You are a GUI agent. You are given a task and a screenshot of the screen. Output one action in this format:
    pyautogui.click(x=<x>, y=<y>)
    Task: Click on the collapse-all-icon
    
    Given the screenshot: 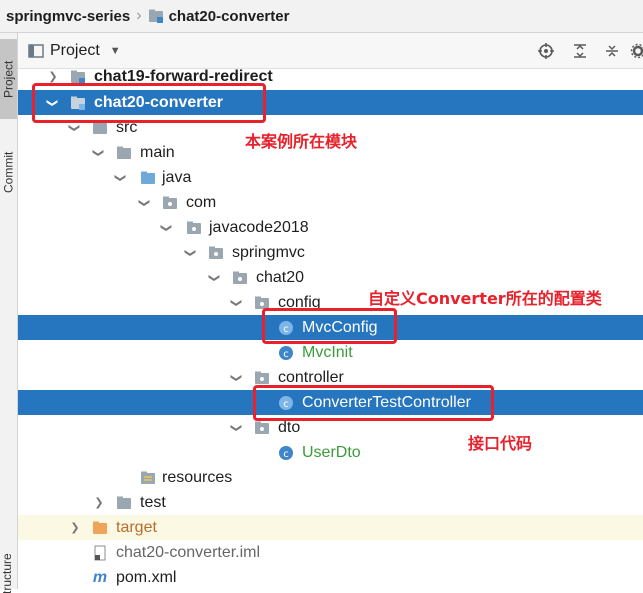 What is the action you would take?
    pyautogui.click(x=612, y=51)
    